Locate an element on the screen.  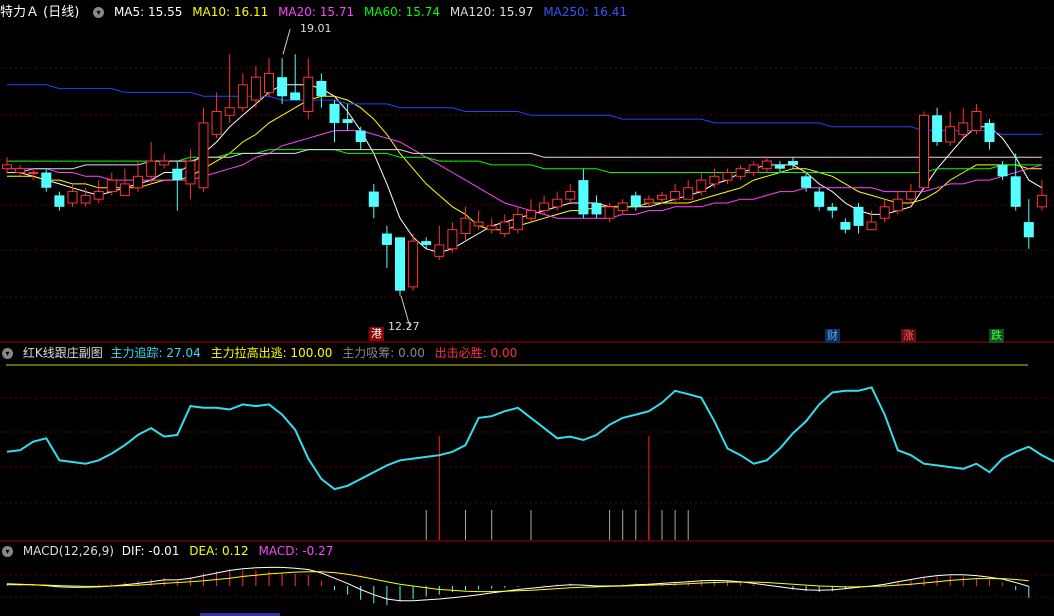
event-marker-rise: 涨 is located at coordinates (908, 336).